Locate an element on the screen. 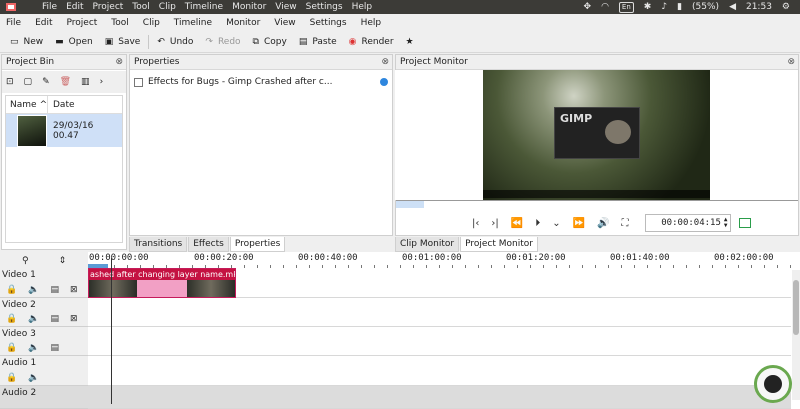 This screenshot has width=800, height=409. track-name: Audio 1 is located at coordinates (19, 363).